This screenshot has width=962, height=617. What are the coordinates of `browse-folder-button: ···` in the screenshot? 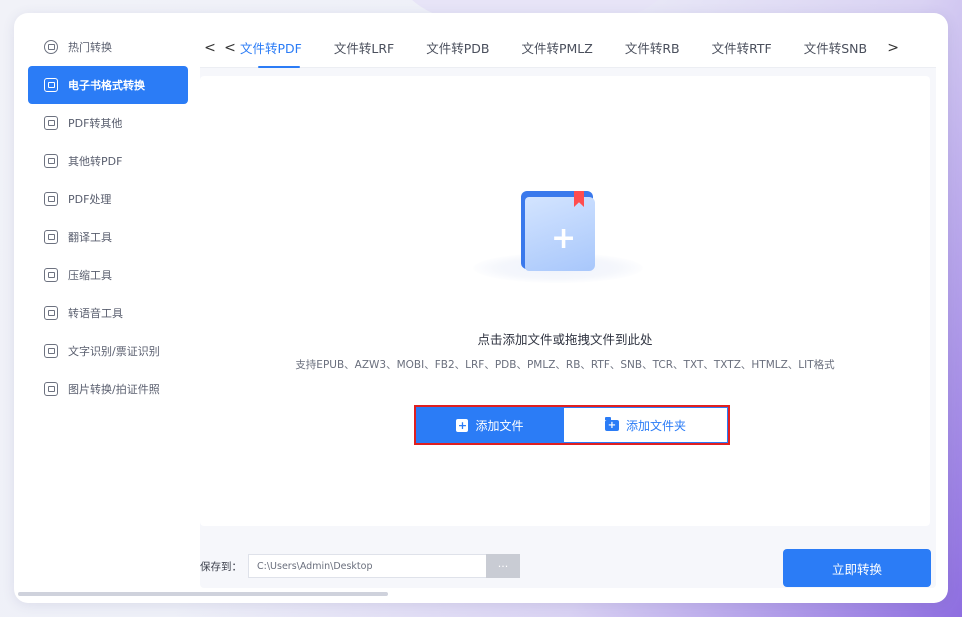 It's located at (503, 566).